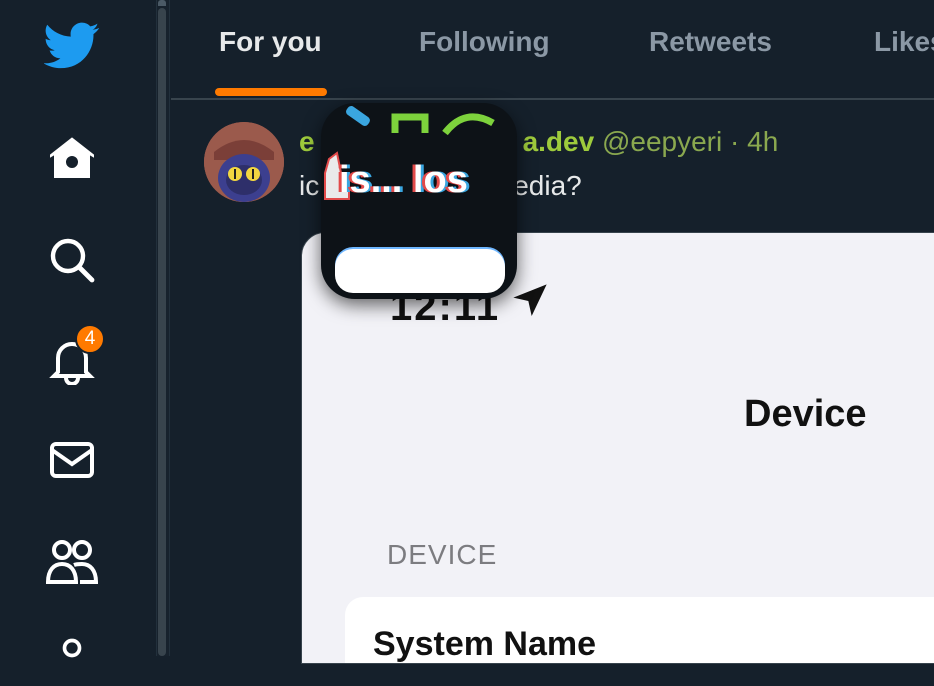  I want to click on overlay-text: is... los, so click(403, 180).